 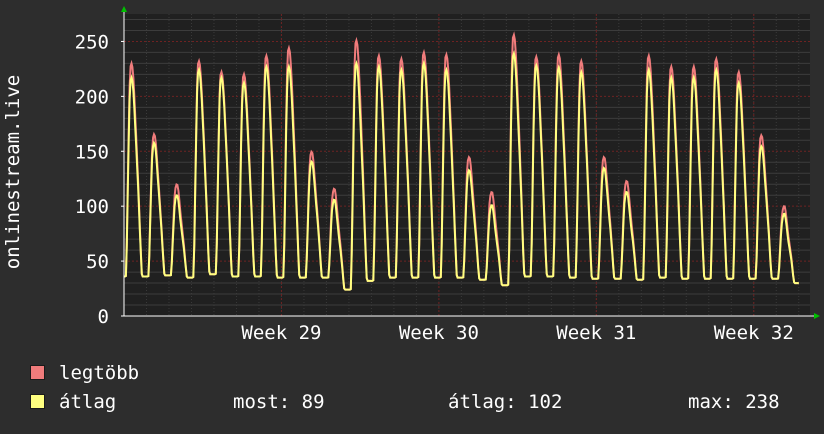 I want to click on legend-avg-row: átlag most: 89 átlag: 102 max: 238, so click(x=420, y=402).